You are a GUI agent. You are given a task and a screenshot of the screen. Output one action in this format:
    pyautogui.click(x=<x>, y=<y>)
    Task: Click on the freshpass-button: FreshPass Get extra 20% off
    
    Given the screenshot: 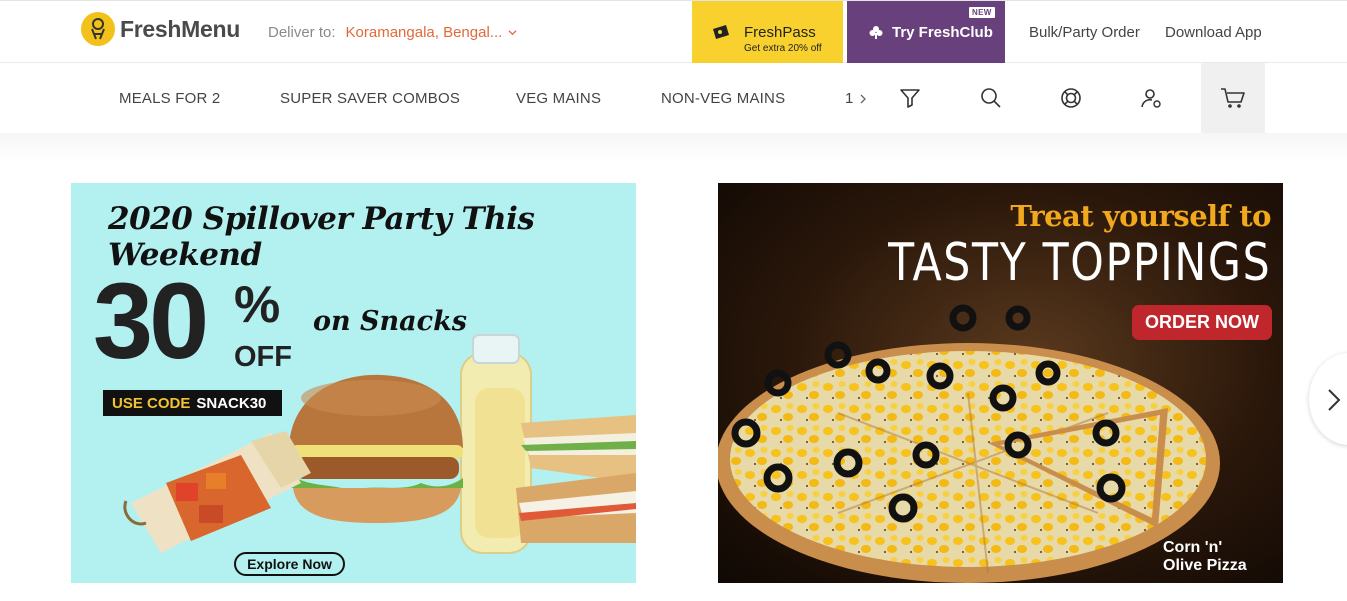 What is the action you would take?
    pyautogui.click(x=767, y=32)
    